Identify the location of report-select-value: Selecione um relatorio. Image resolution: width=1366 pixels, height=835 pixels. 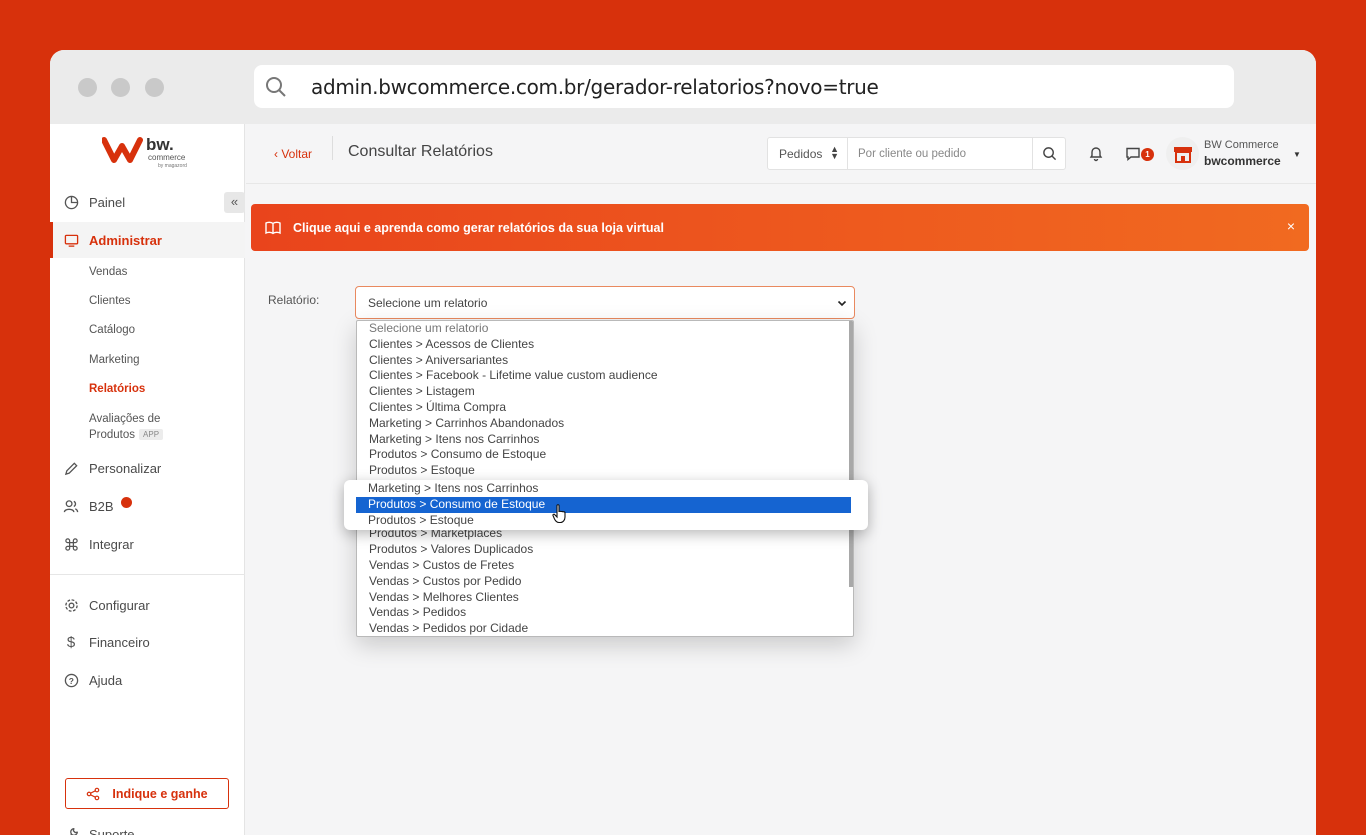
(428, 302).